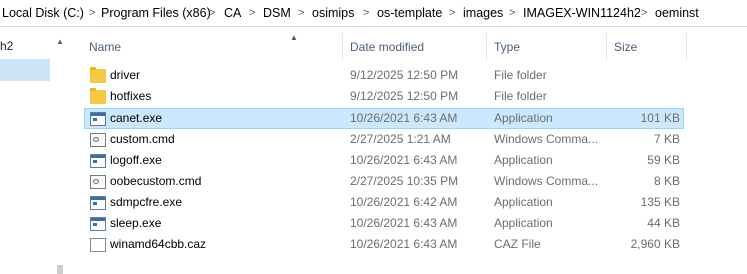 The width and height of the screenshot is (747, 274). I want to click on file-name: hotfixes, so click(131, 96).